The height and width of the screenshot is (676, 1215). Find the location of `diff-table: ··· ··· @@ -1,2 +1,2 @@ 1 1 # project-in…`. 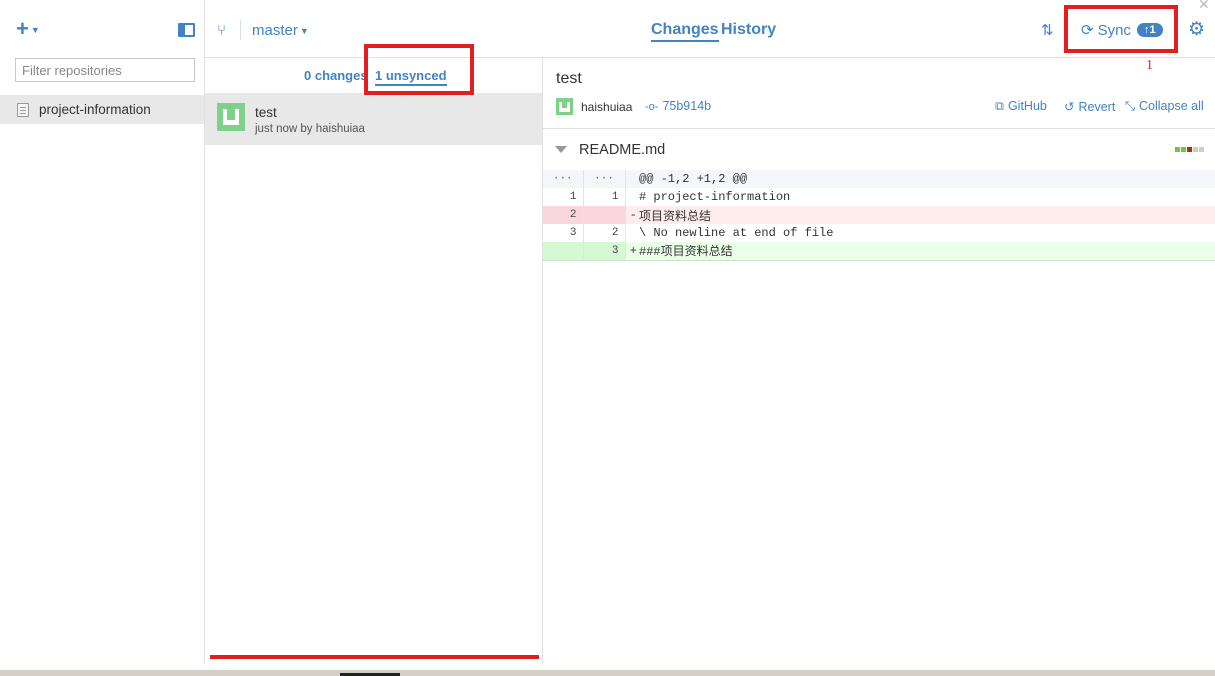

diff-table: ··· ··· @@ -1,2 +1,2 @@ 1 1 # project-in… is located at coordinates (879, 215).